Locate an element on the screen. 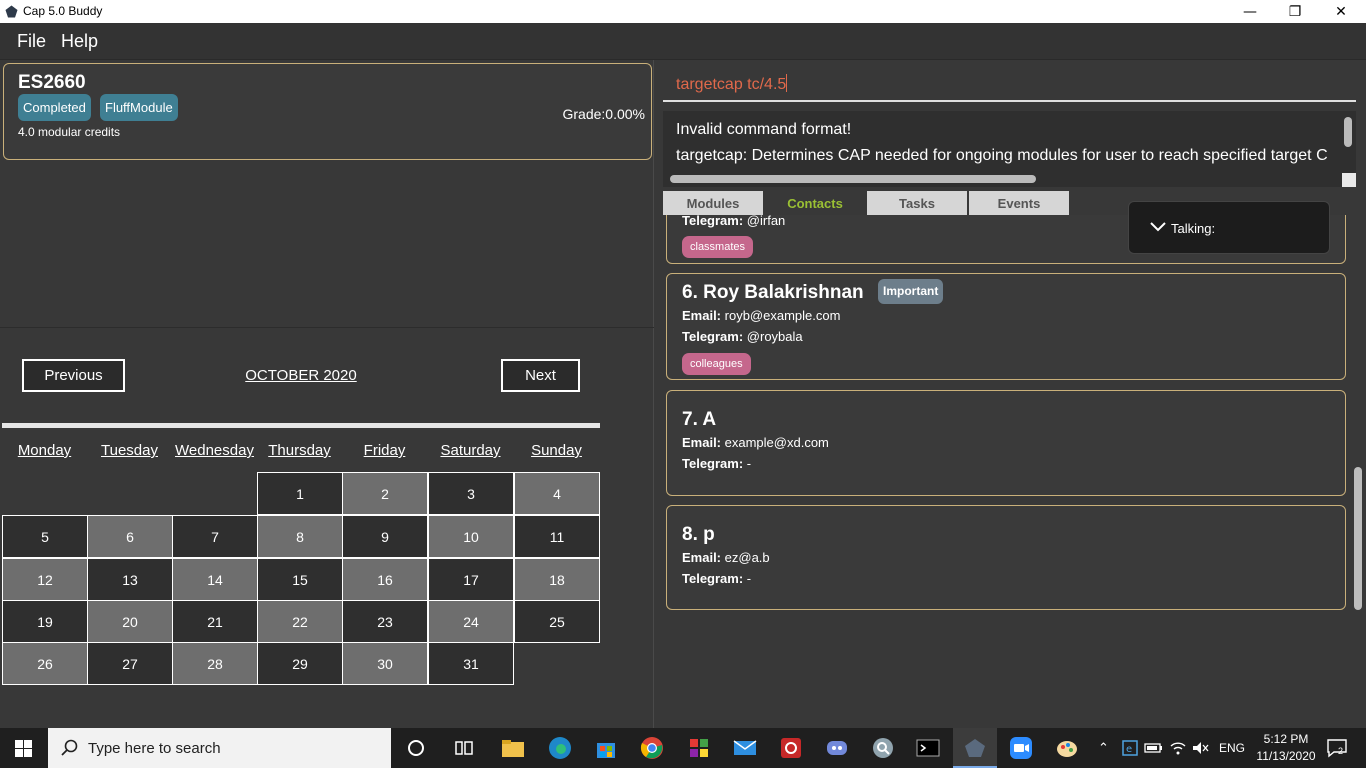 The image size is (1366, 768). module-credits: 4.0 modular credits is located at coordinates (69, 132).